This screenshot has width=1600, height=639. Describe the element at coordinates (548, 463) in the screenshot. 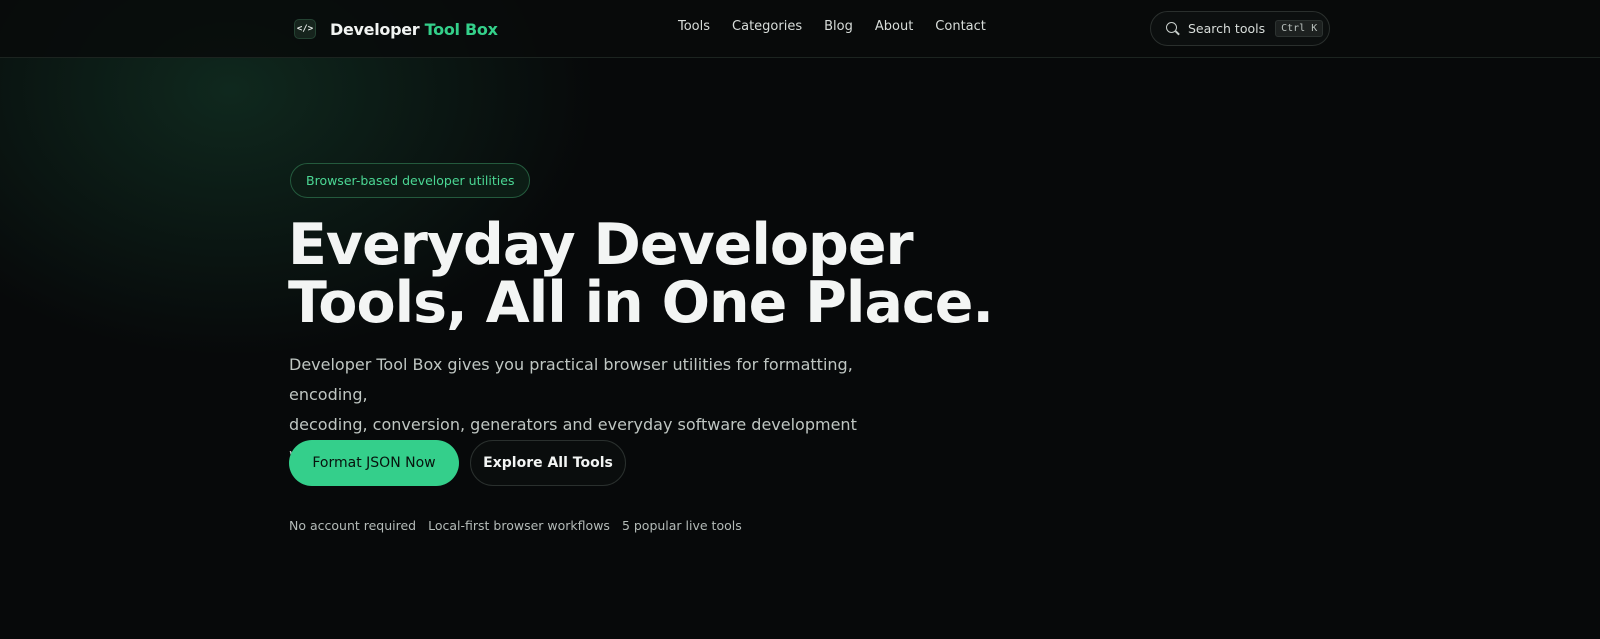

I see `explore-tools-button: Explore All Tools` at that location.